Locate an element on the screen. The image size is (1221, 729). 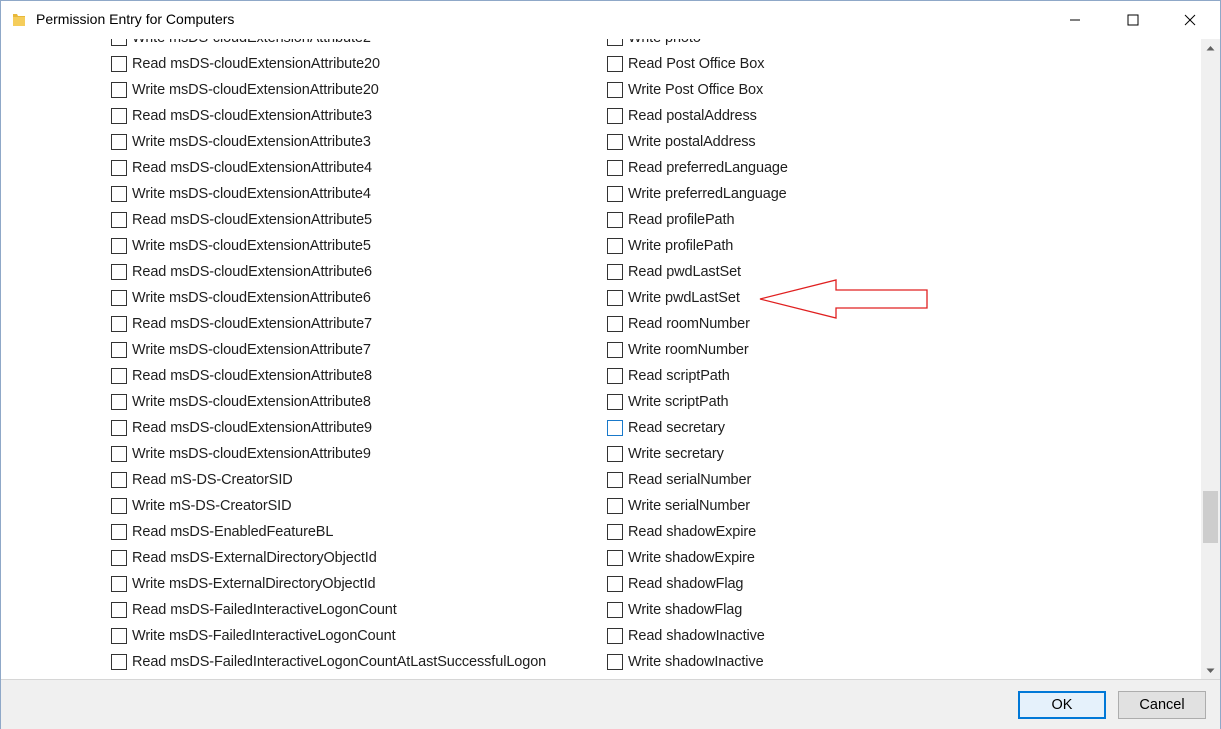
permission-row: Read profilePath is located at coordinates (697, 220).